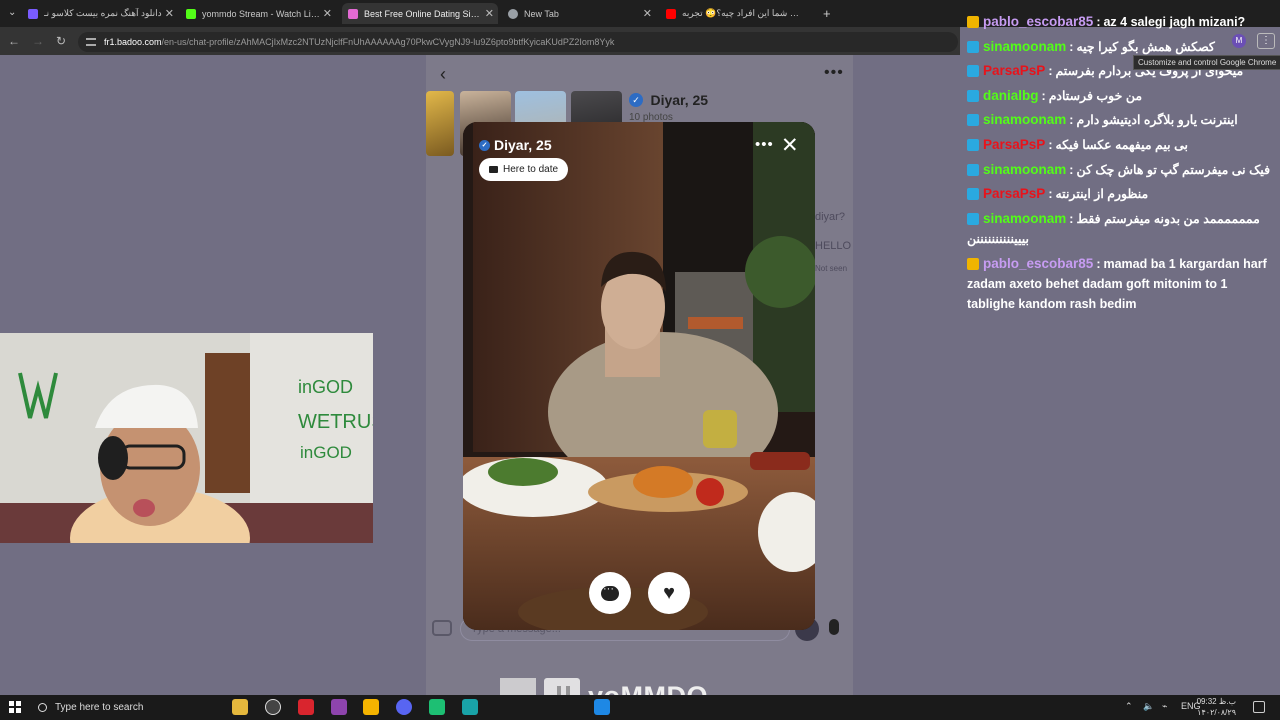 This screenshot has width=1280, height=720. I want to click on profile-header: ✓ Diyar, 25 10 photos, so click(668, 107).